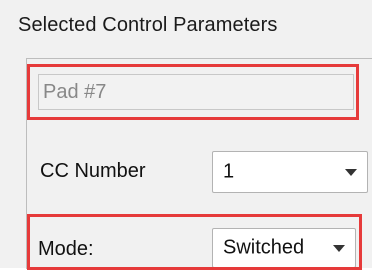 The image size is (372, 270). Describe the element at coordinates (93, 171) in the screenshot. I see `cc-number-label: CC Number` at that location.